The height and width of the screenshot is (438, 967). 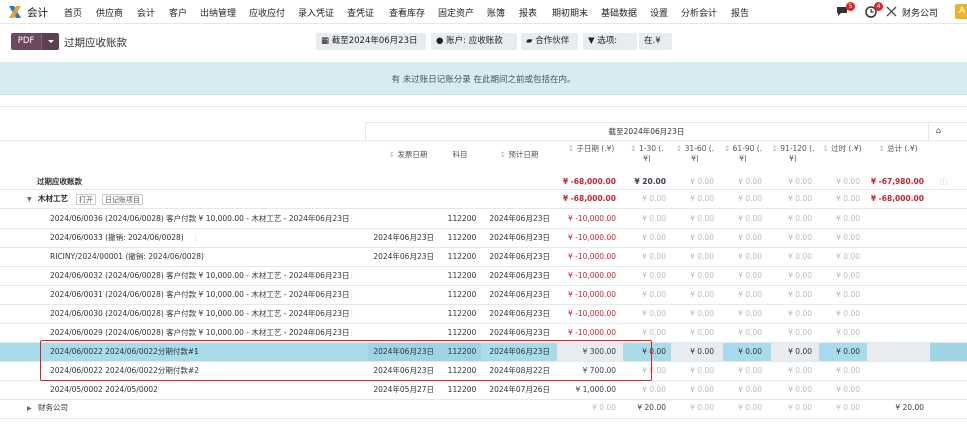 I want to click on menu-item-cashier: 出纳管理, so click(x=218, y=12).